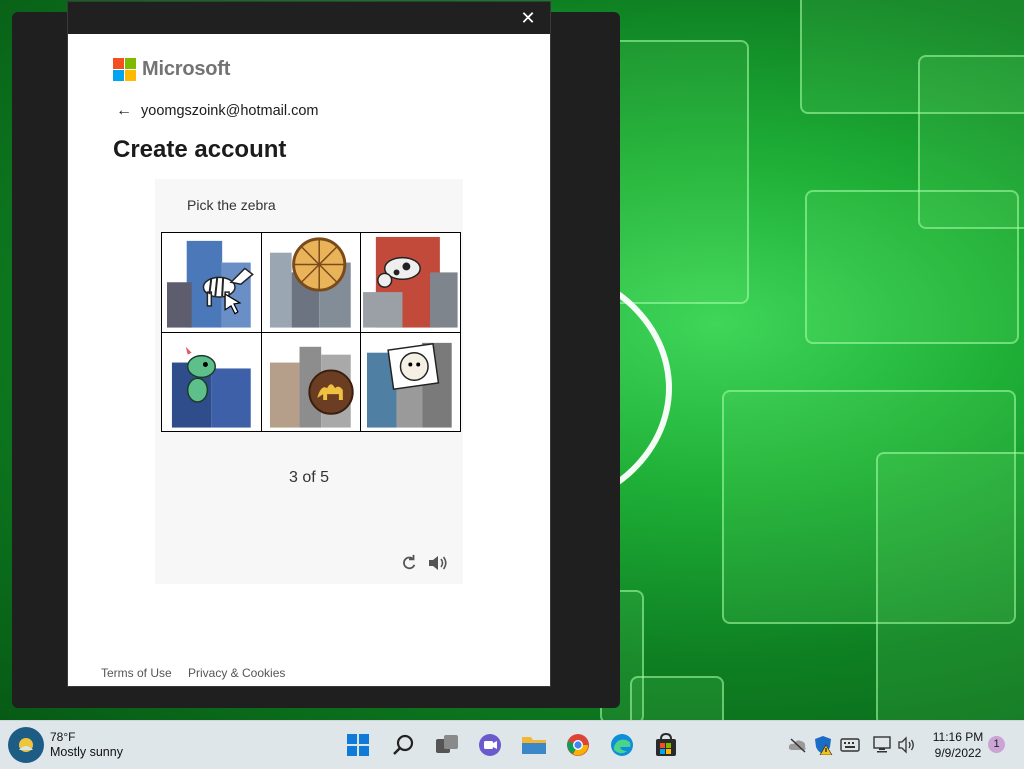 The width and height of the screenshot is (1024, 769). What do you see at coordinates (63, 737) in the screenshot?
I see `weather-temperature: 78°F` at bounding box center [63, 737].